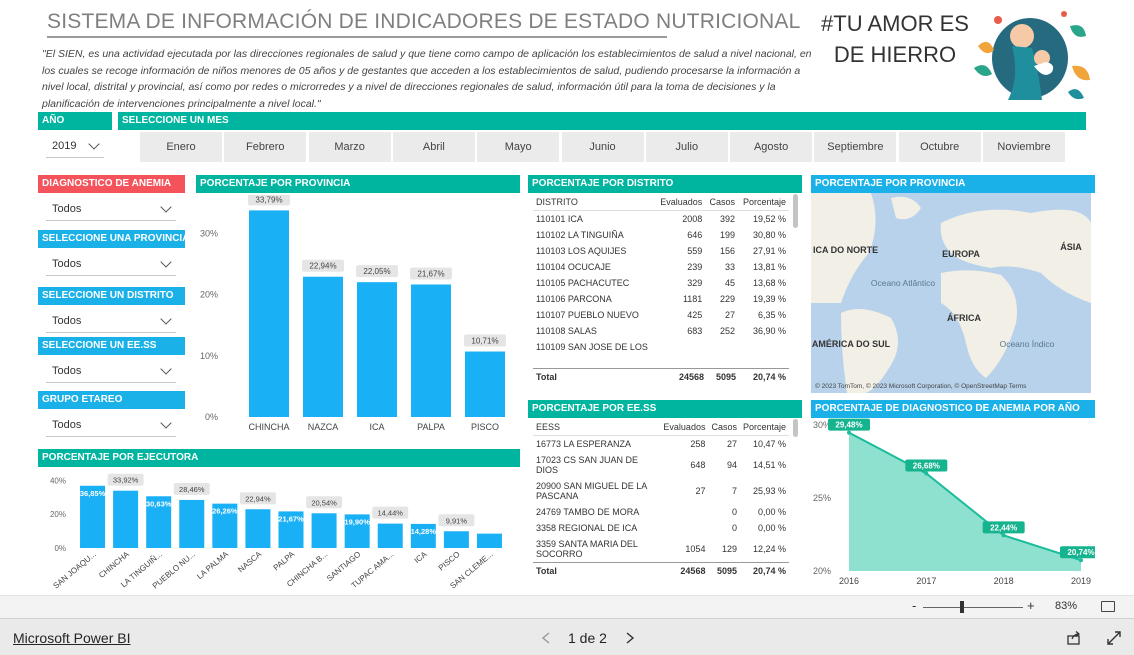  Describe the element at coordinates (1081, 581) in the screenshot. I see `x-tick-label: 2019` at that location.